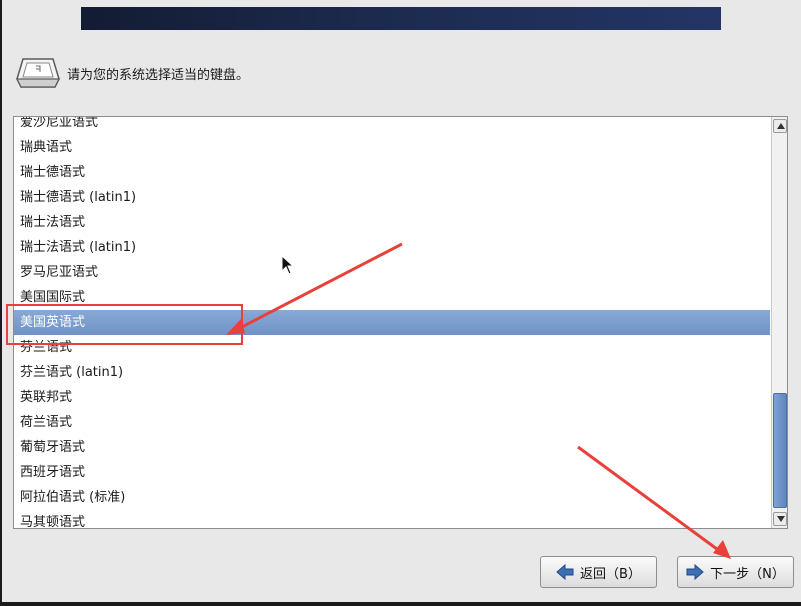 The height and width of the screenshot is (606, 801). I want to click on window-edge, so click(1, 303).